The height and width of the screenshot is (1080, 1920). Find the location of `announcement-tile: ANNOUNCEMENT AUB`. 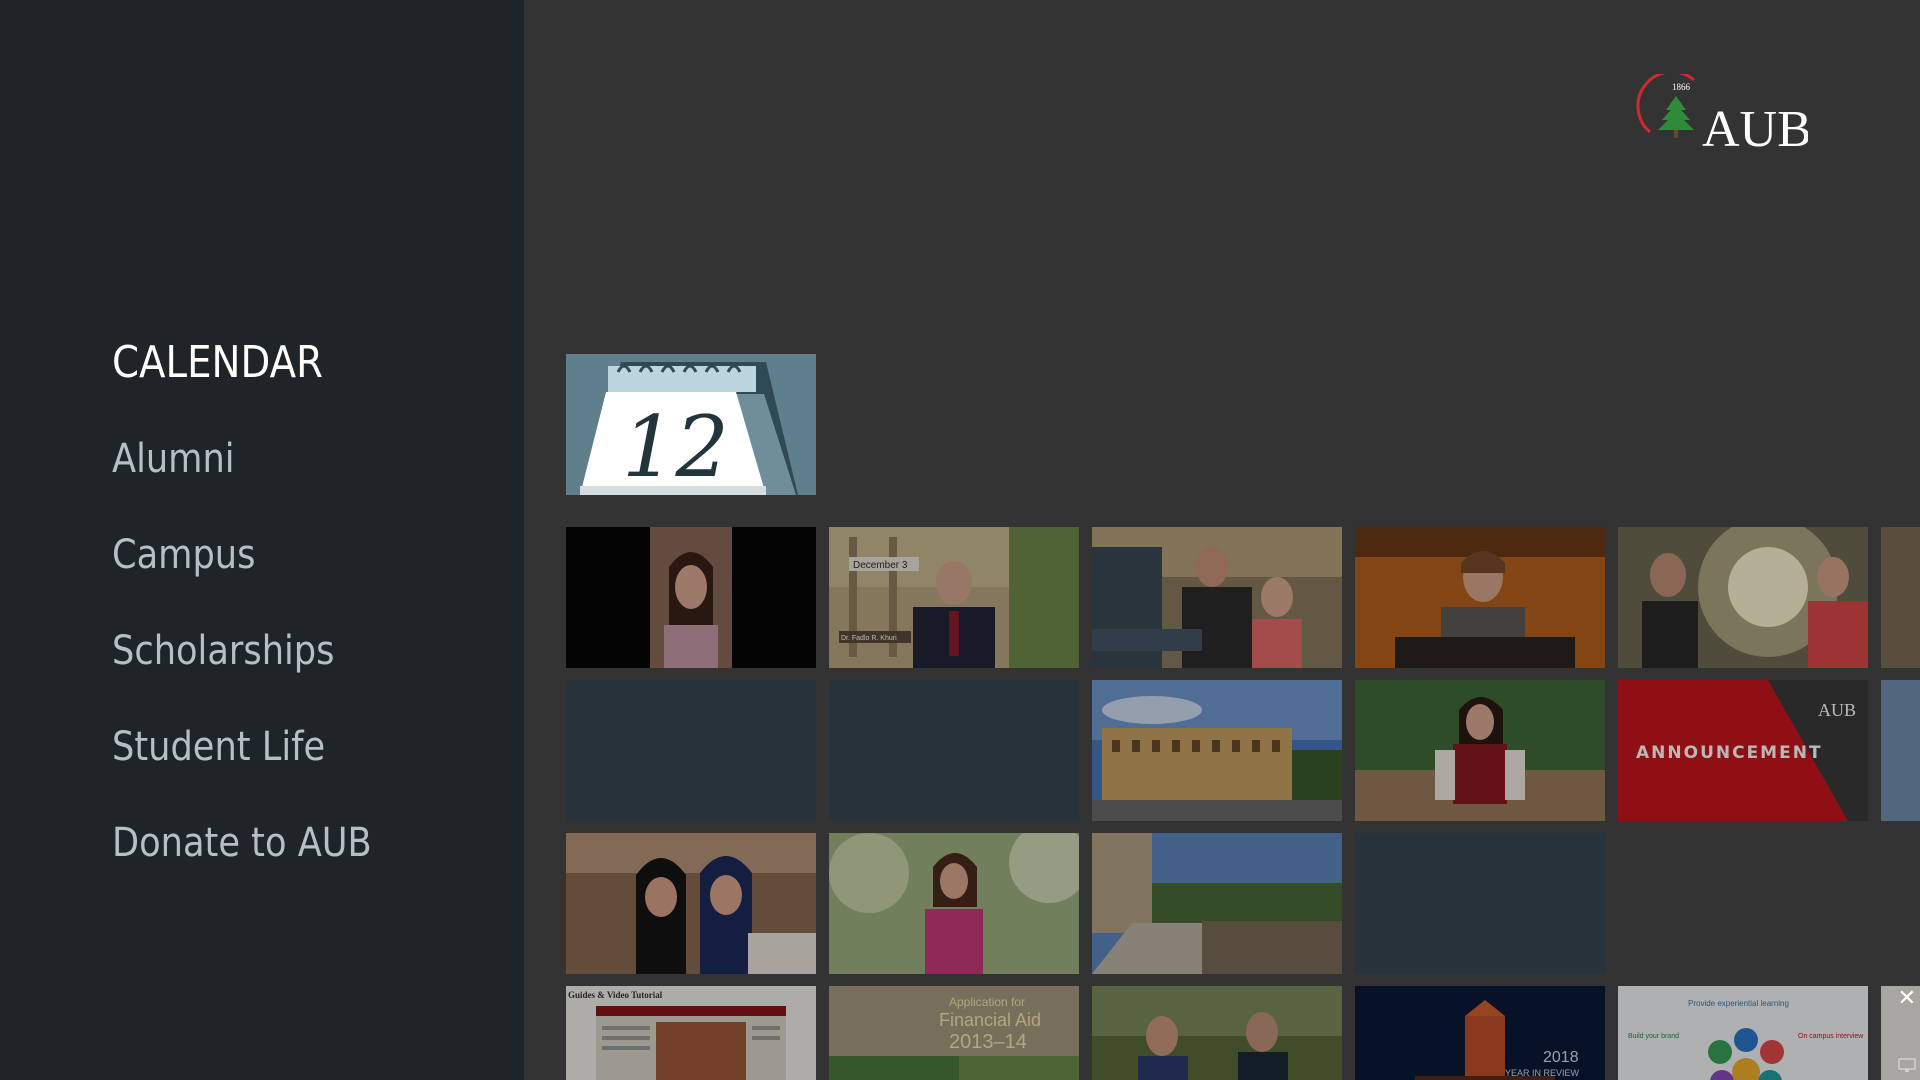

announcement-tile: ANNOUNCEMENT AUB is located at coordinates (1743, 750).